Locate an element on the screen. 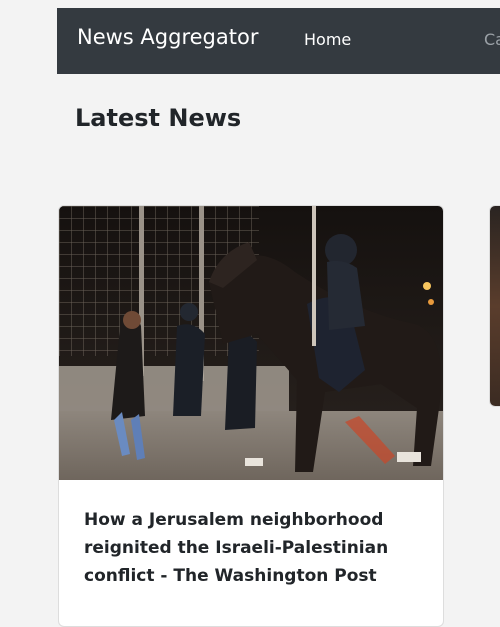 The width and height of the screenshot is (500, 627). brand-link: News Aggregator is located at coordinates (167, 37).